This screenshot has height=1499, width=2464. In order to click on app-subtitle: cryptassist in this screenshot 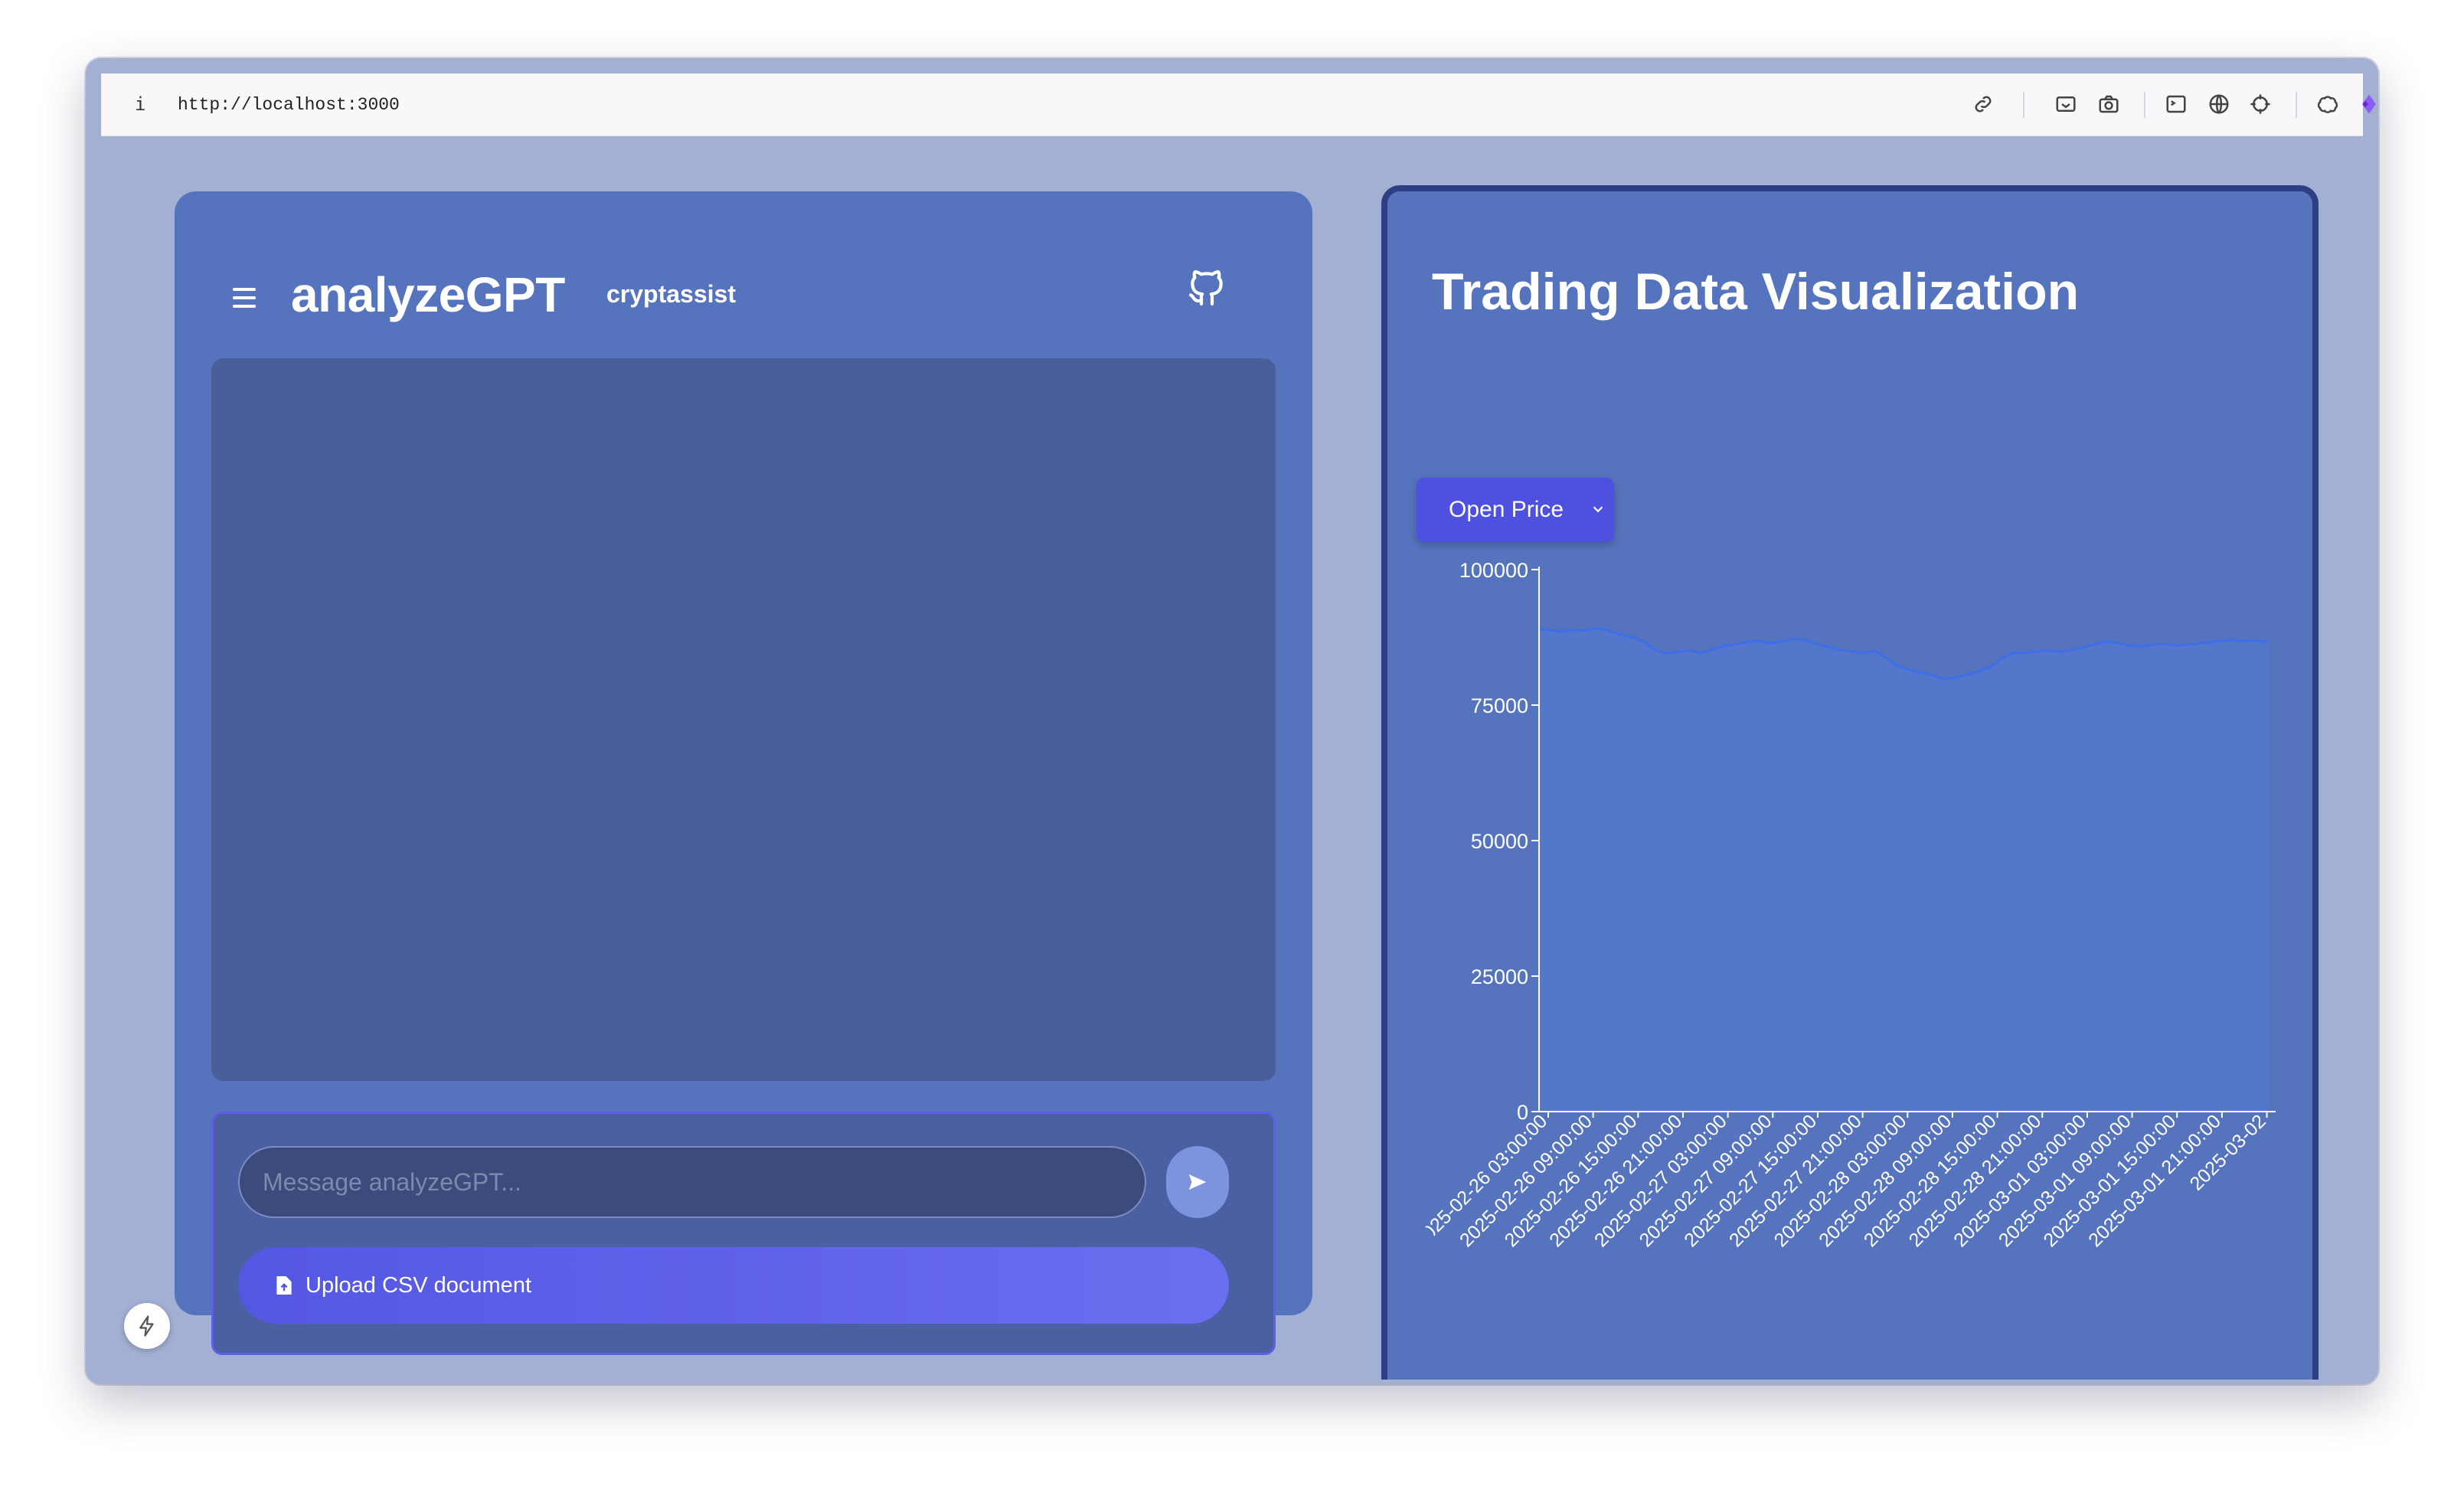, I will do `click(671, 294)`.